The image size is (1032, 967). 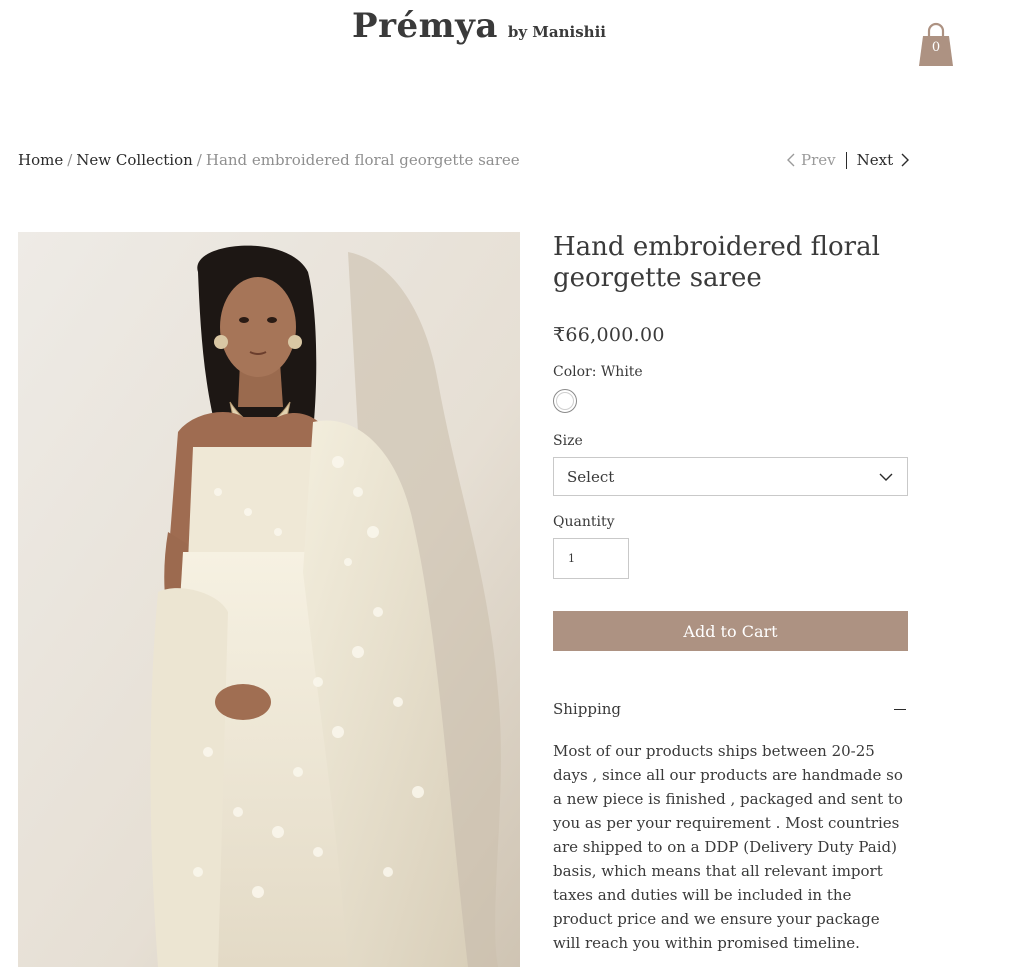 What do you see at coordinates (40, 160) in the screenshot?
I see `breadcrumb-home: Home` at bounding box center [40, 160].